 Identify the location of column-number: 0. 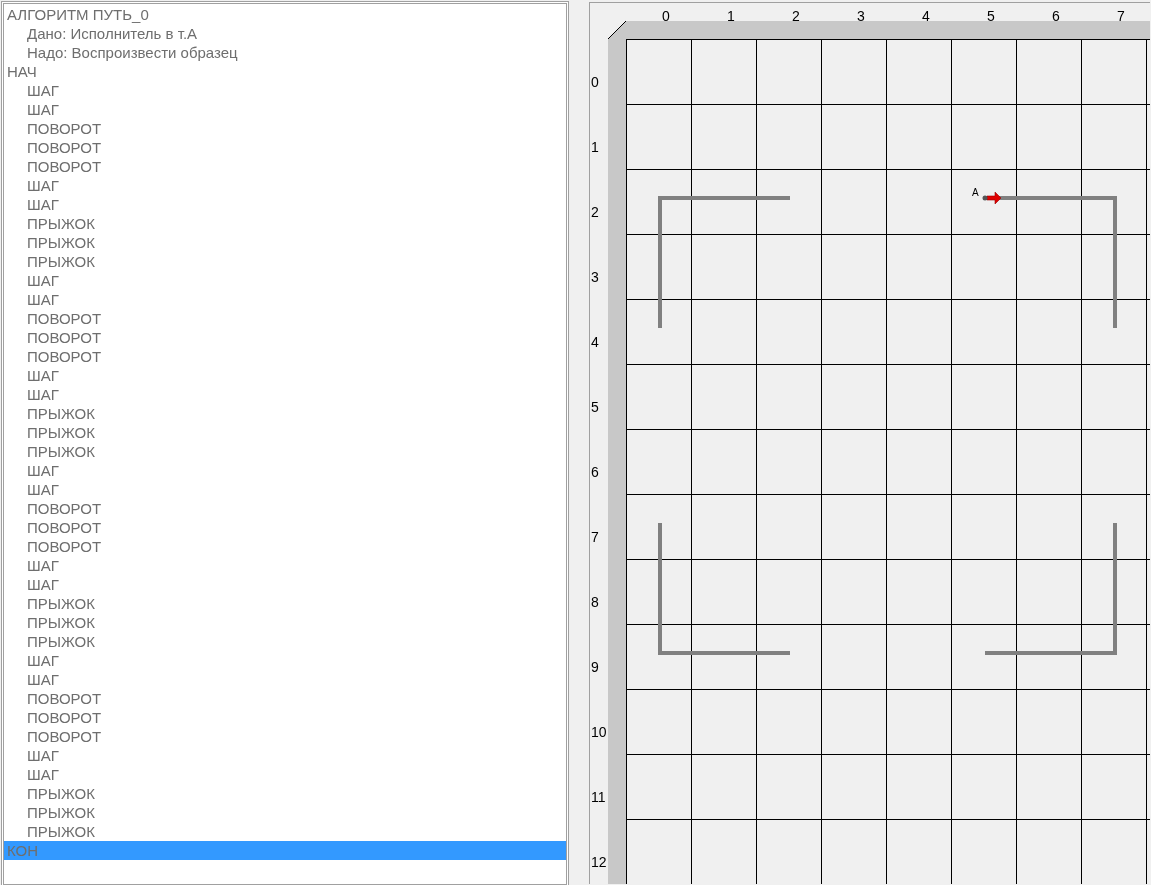
(666, 16).